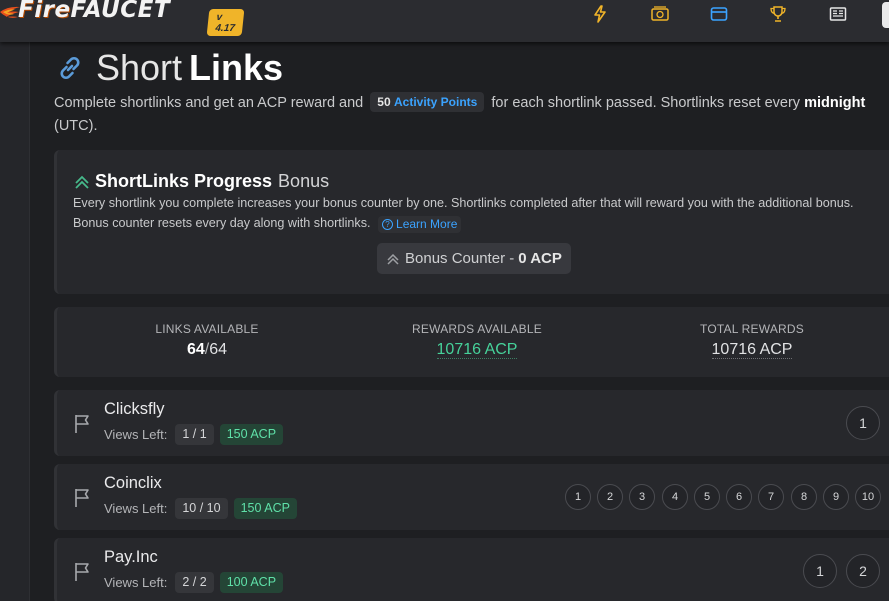 This screenshot has width=889, height=601. Describe the element at coordinates (460, 258) in the screenshot. I see `bonus-counter-label: Bonus Counter -` at that location.